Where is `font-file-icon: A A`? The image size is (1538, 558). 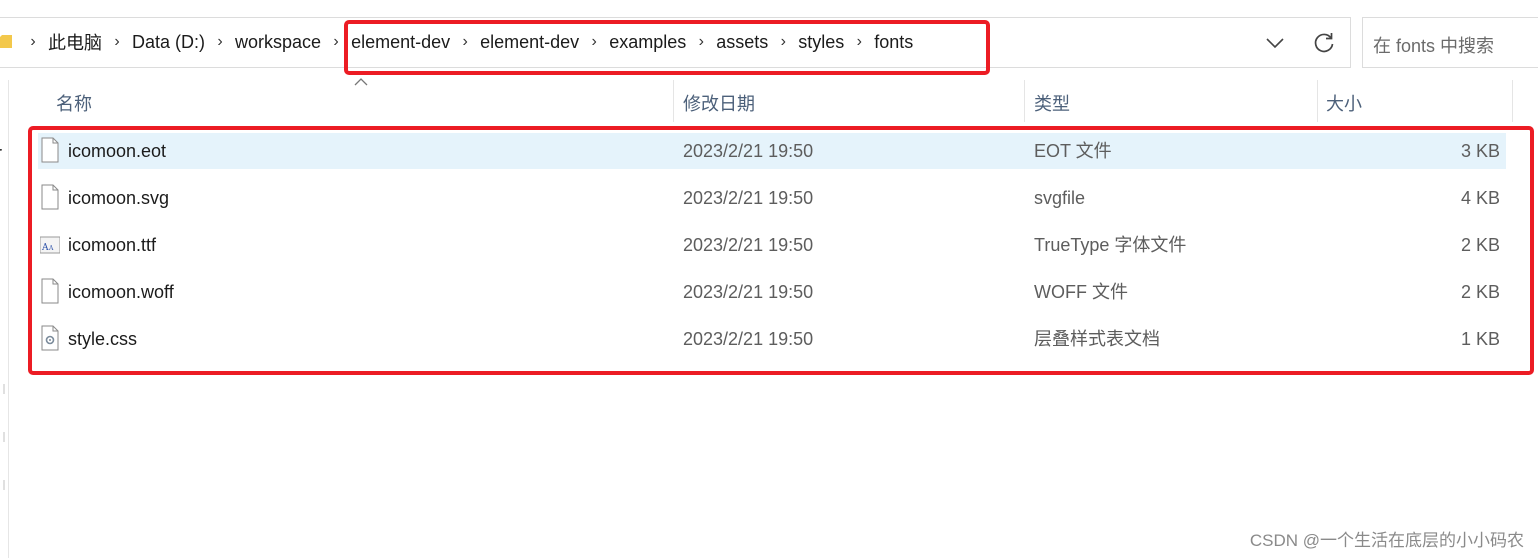 font-file-icon: A A is located at coordinates (50, 245).